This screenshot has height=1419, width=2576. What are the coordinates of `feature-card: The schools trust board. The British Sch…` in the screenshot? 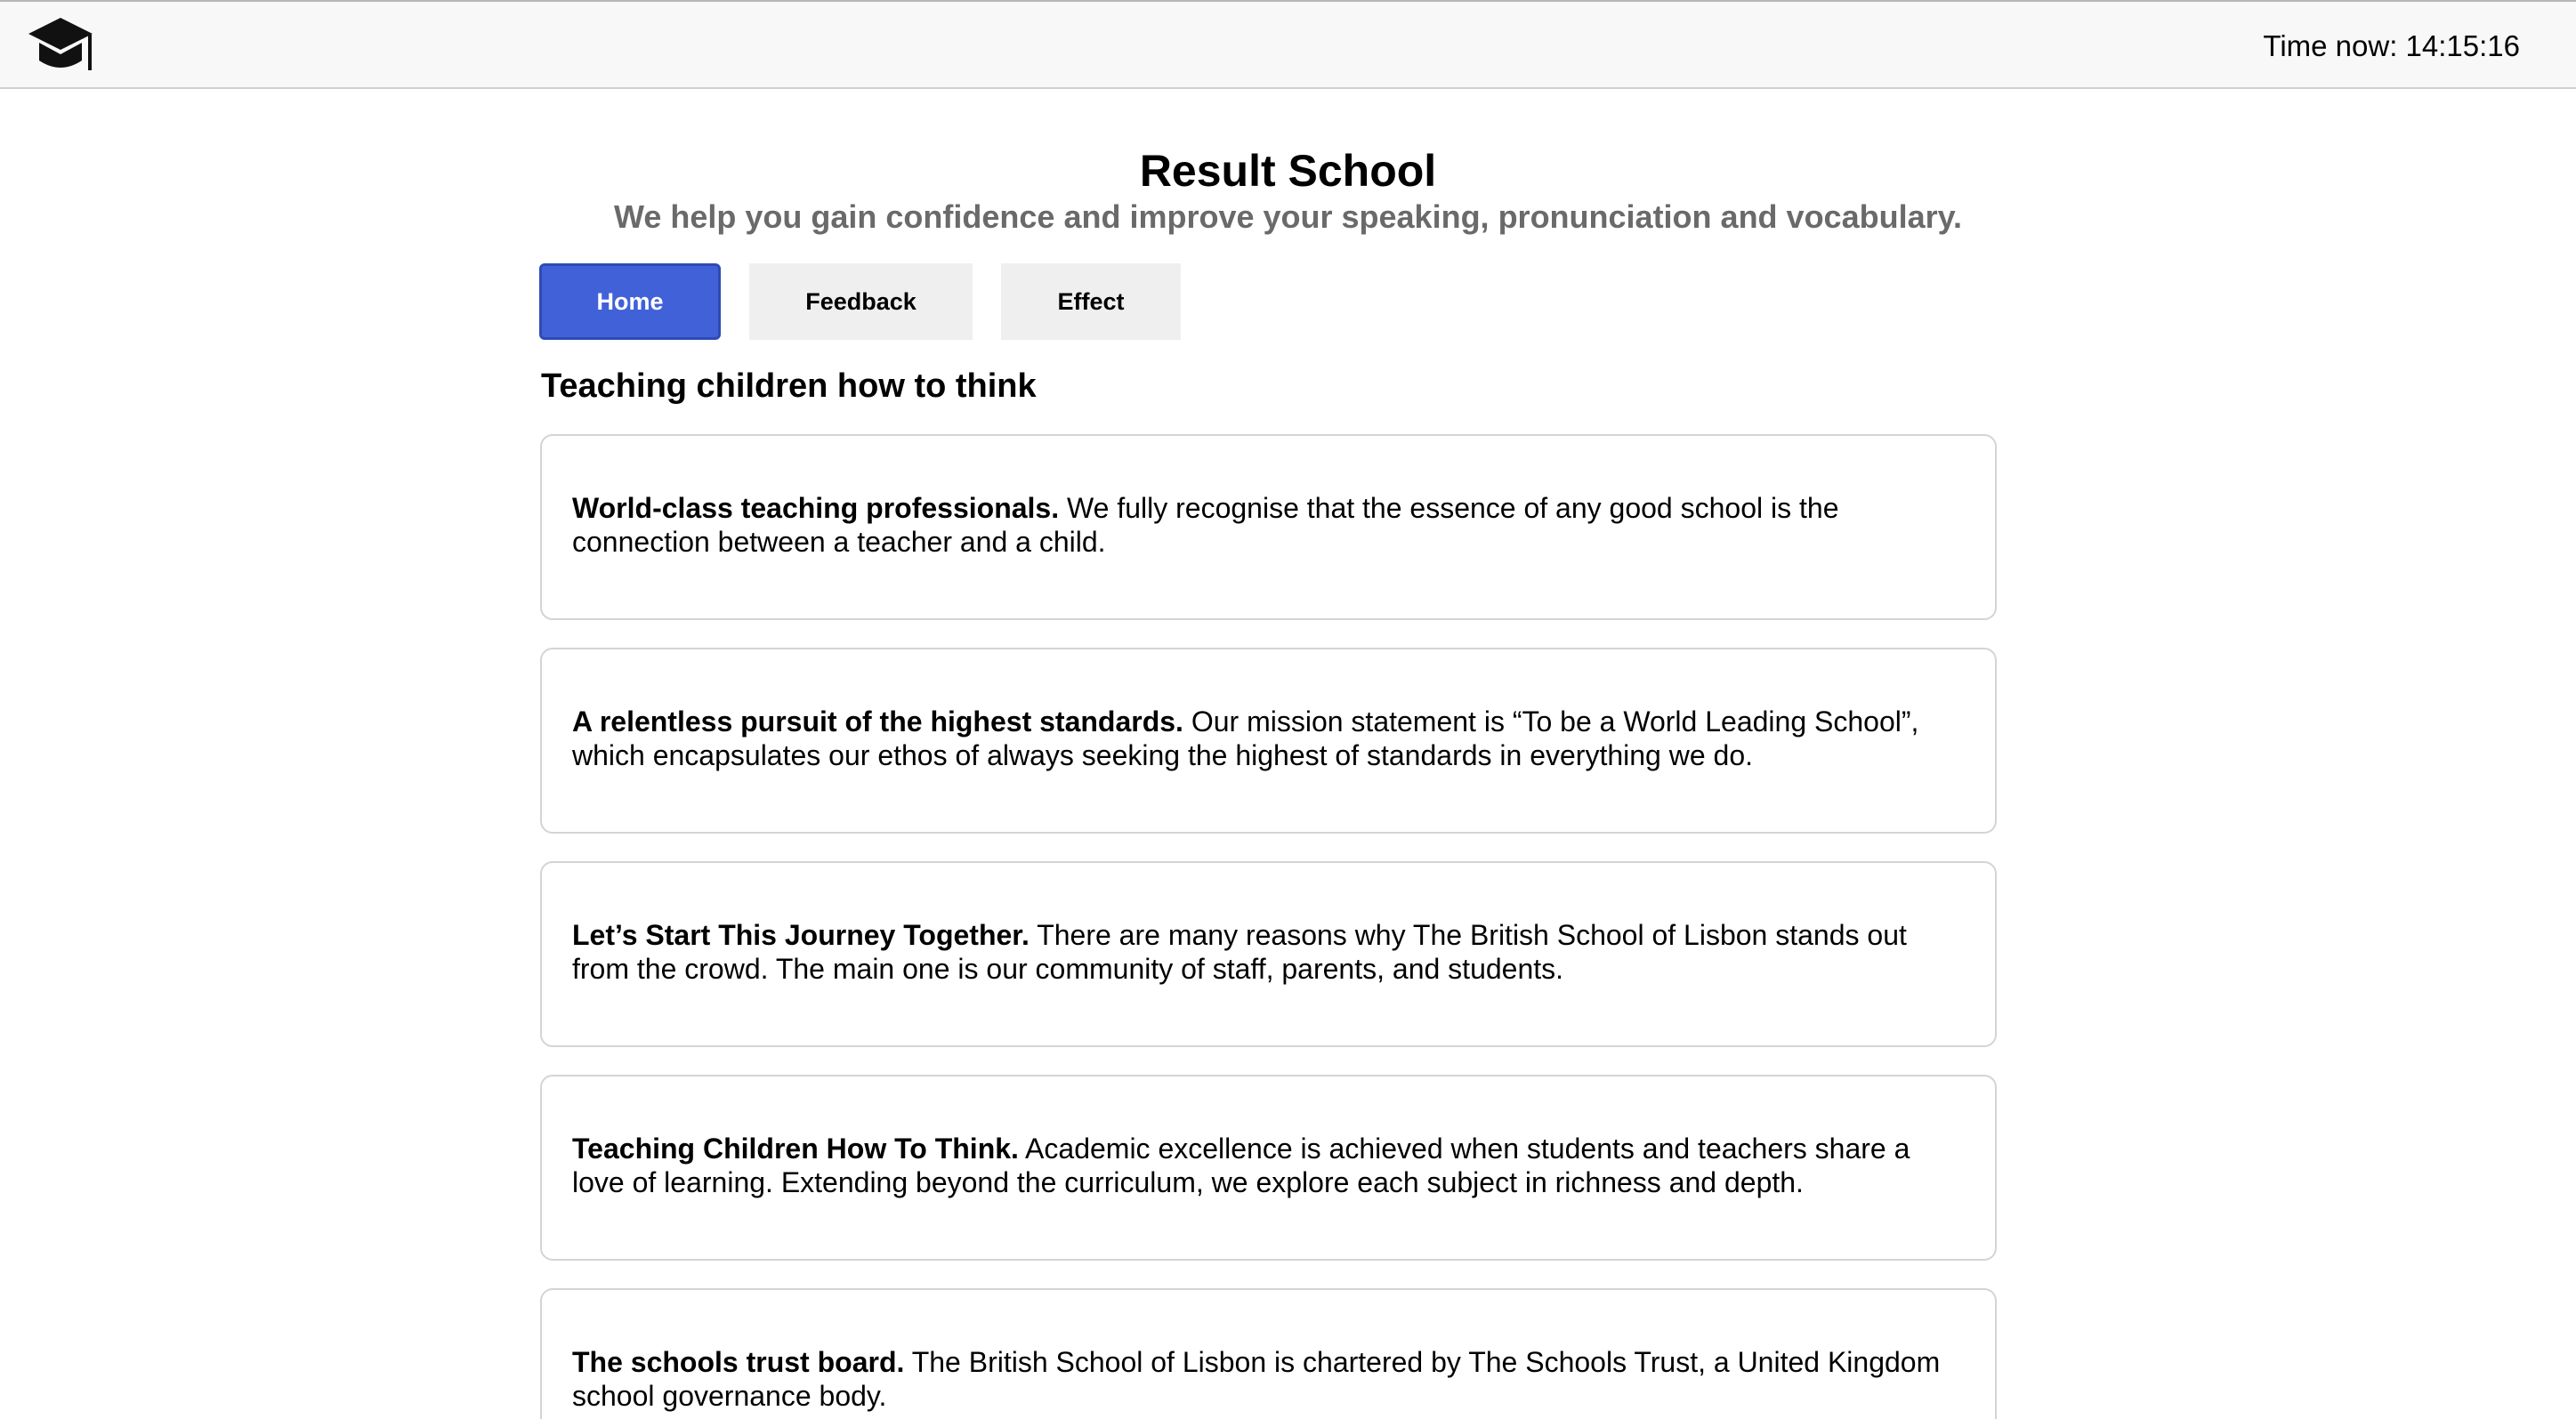 It's located at (1268, 1353).